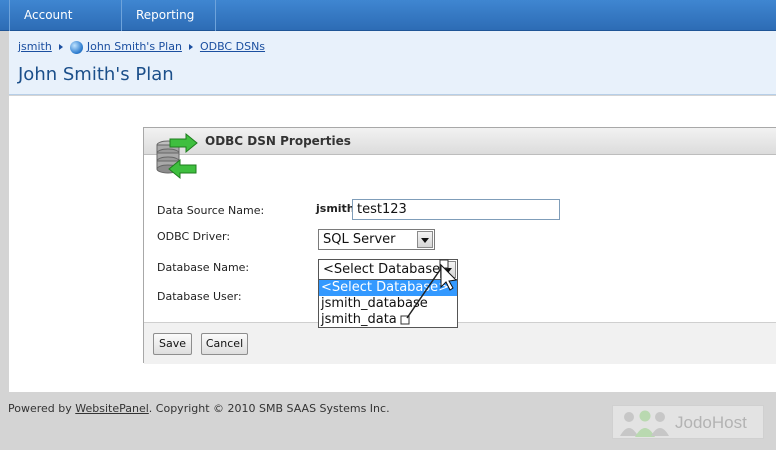  Describe the element at coordinates (388, 320) in the screenshot. I see `dropdown-option: jsmith_data` at that location.